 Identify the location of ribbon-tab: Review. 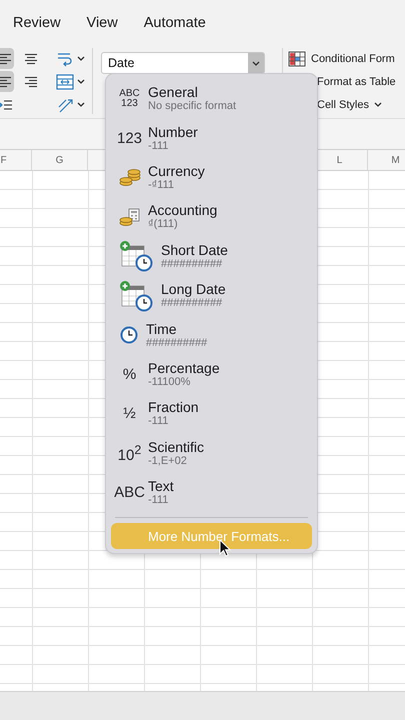
(37, 22).